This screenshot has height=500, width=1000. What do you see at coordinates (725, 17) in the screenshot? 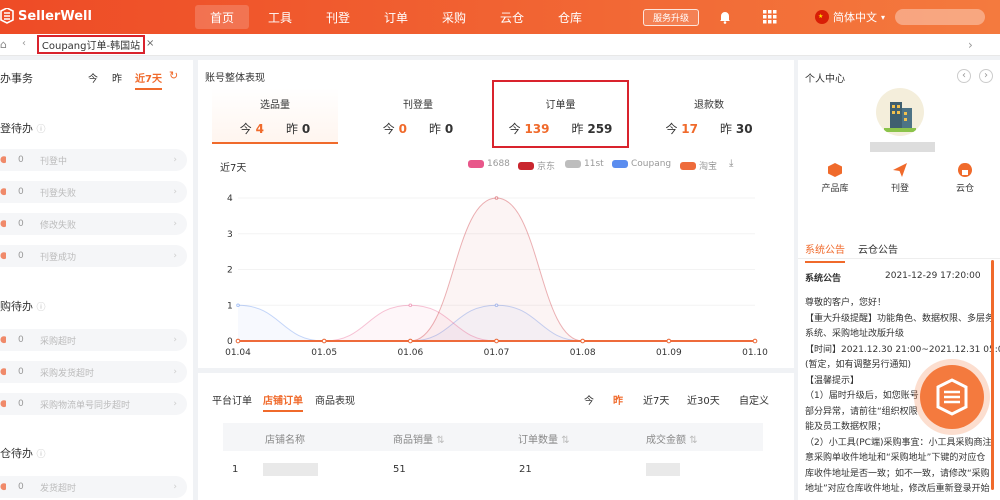
I see `bell-icon` at bounding box center [725, 17].